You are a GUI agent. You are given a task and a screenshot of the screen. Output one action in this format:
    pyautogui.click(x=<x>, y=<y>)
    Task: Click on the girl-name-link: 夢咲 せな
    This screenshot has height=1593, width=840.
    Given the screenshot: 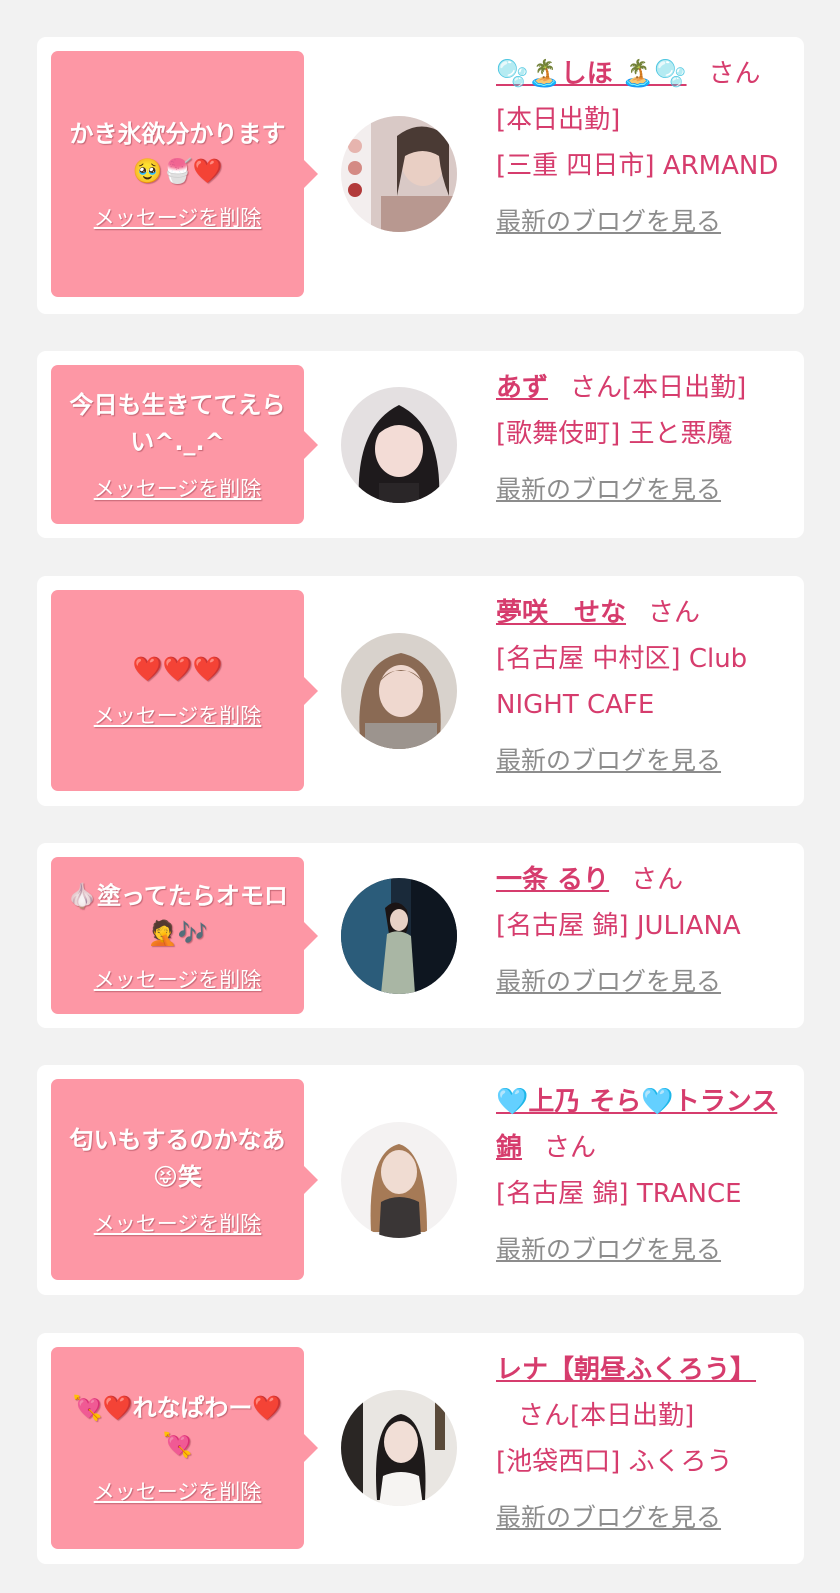 What is the action you would take?
    pyautogui.click(x=561, y=613)
    